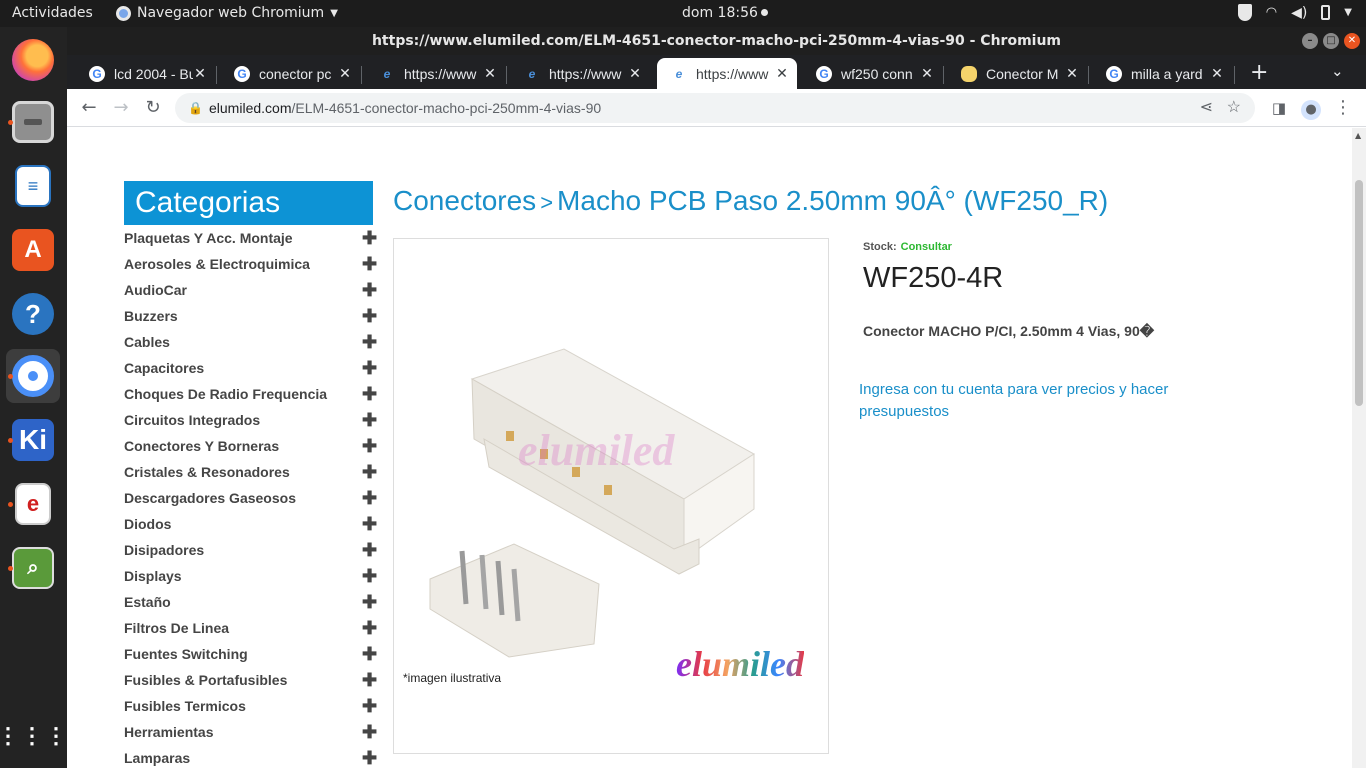 The height and width of the screenshot is (768, 1366). What do you see at coordinates (250, 290) in the screenshot?
I see `category-item: AudioCar ✚` at bounding box center [250, 290].